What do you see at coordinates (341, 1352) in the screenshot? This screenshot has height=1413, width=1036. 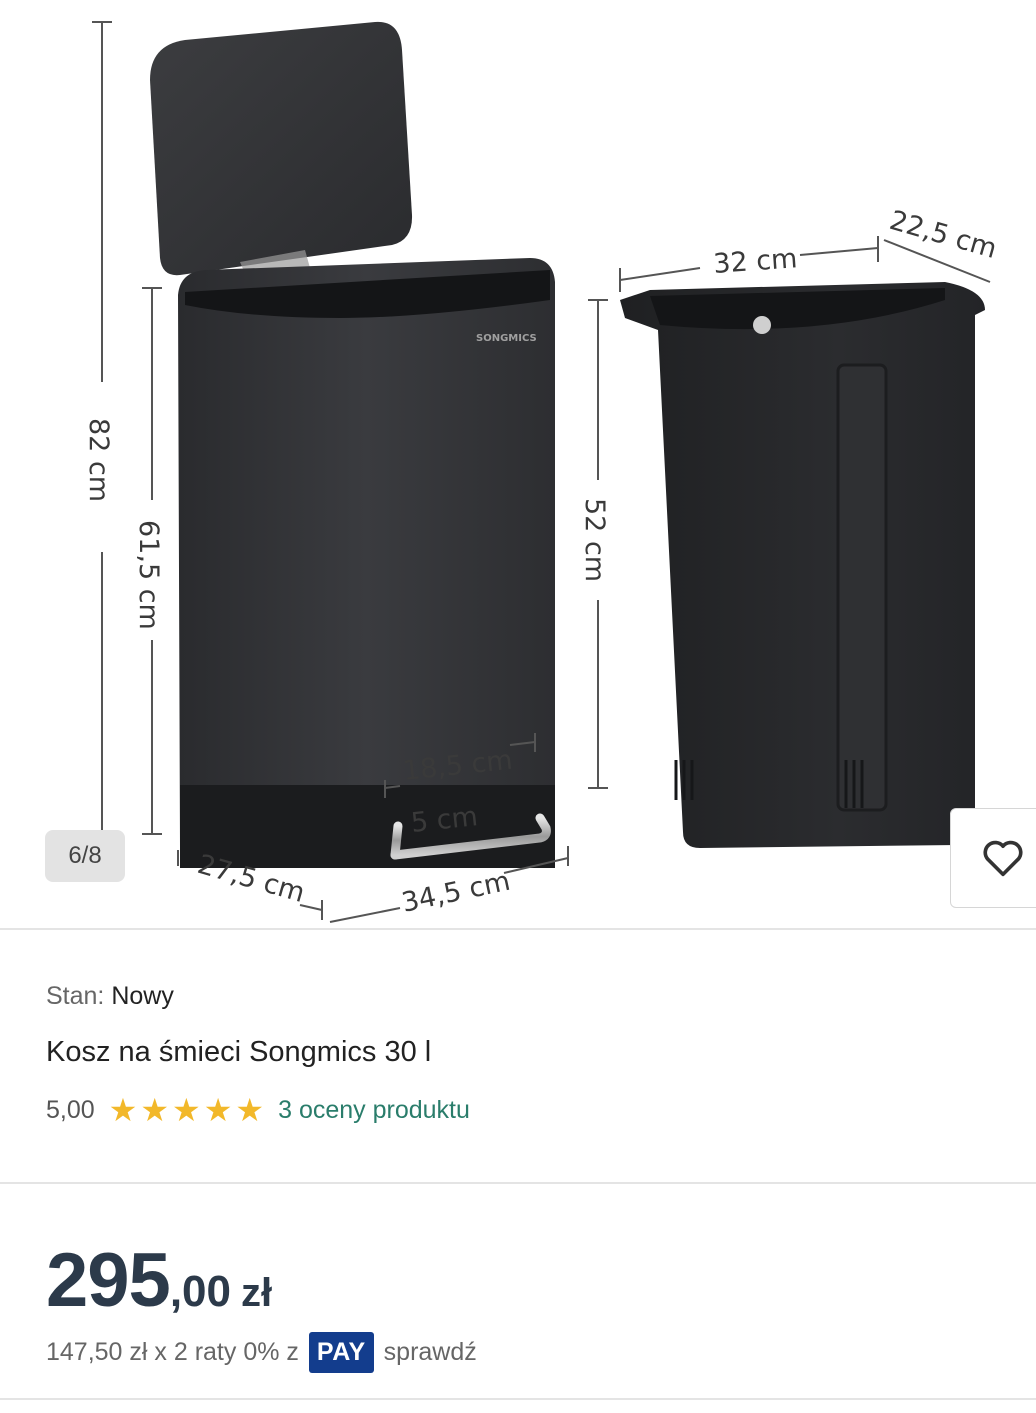 I see `pay-logo: PAY` at bounding box center [341, 1352].